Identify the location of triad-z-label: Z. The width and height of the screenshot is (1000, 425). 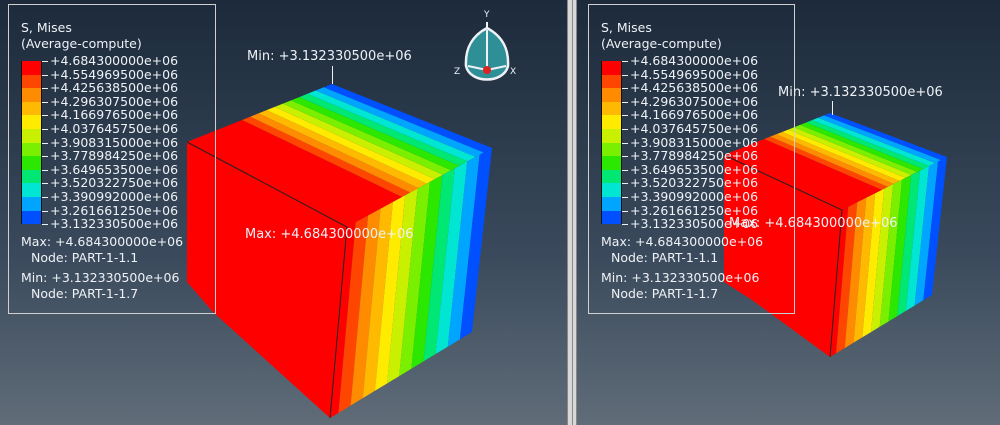
(457, 72).